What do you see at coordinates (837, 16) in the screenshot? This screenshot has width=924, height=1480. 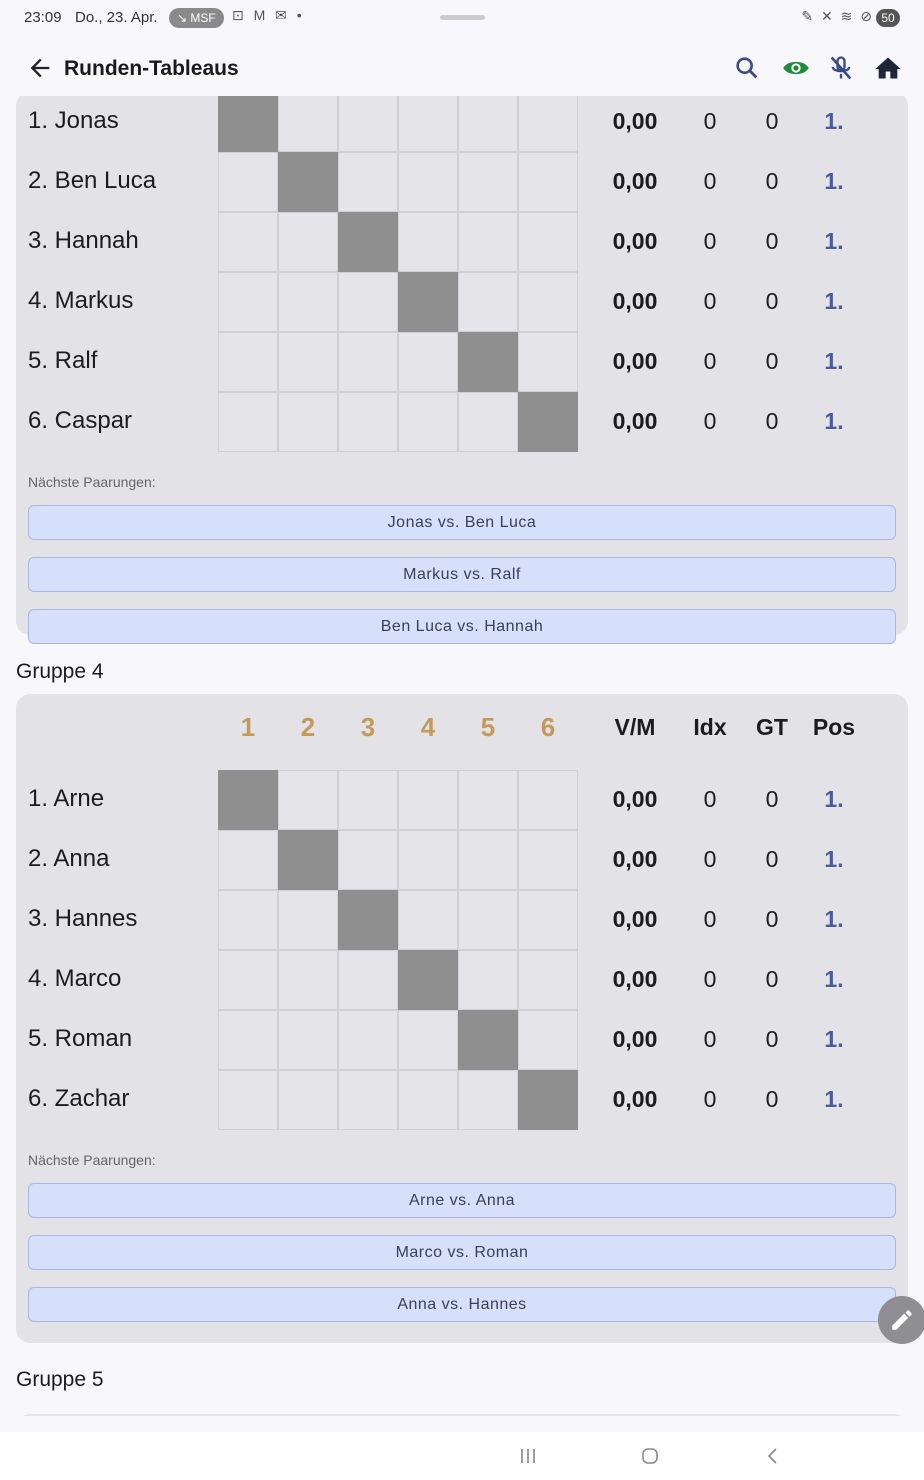 I see `system-icons: ✎ ✕ ≋ ⊘` at bounding box center [837, 16].